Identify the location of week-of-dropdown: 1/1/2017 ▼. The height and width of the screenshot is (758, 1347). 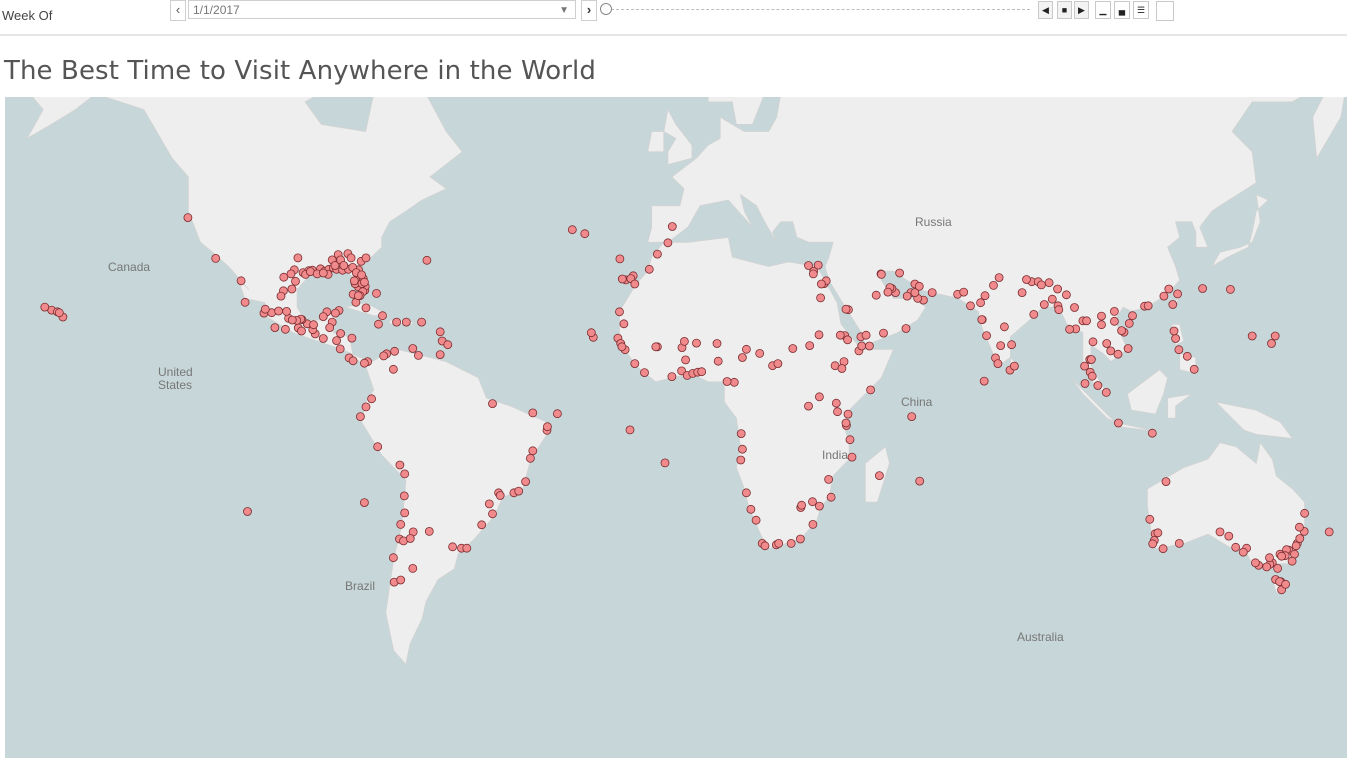
(382, 9).